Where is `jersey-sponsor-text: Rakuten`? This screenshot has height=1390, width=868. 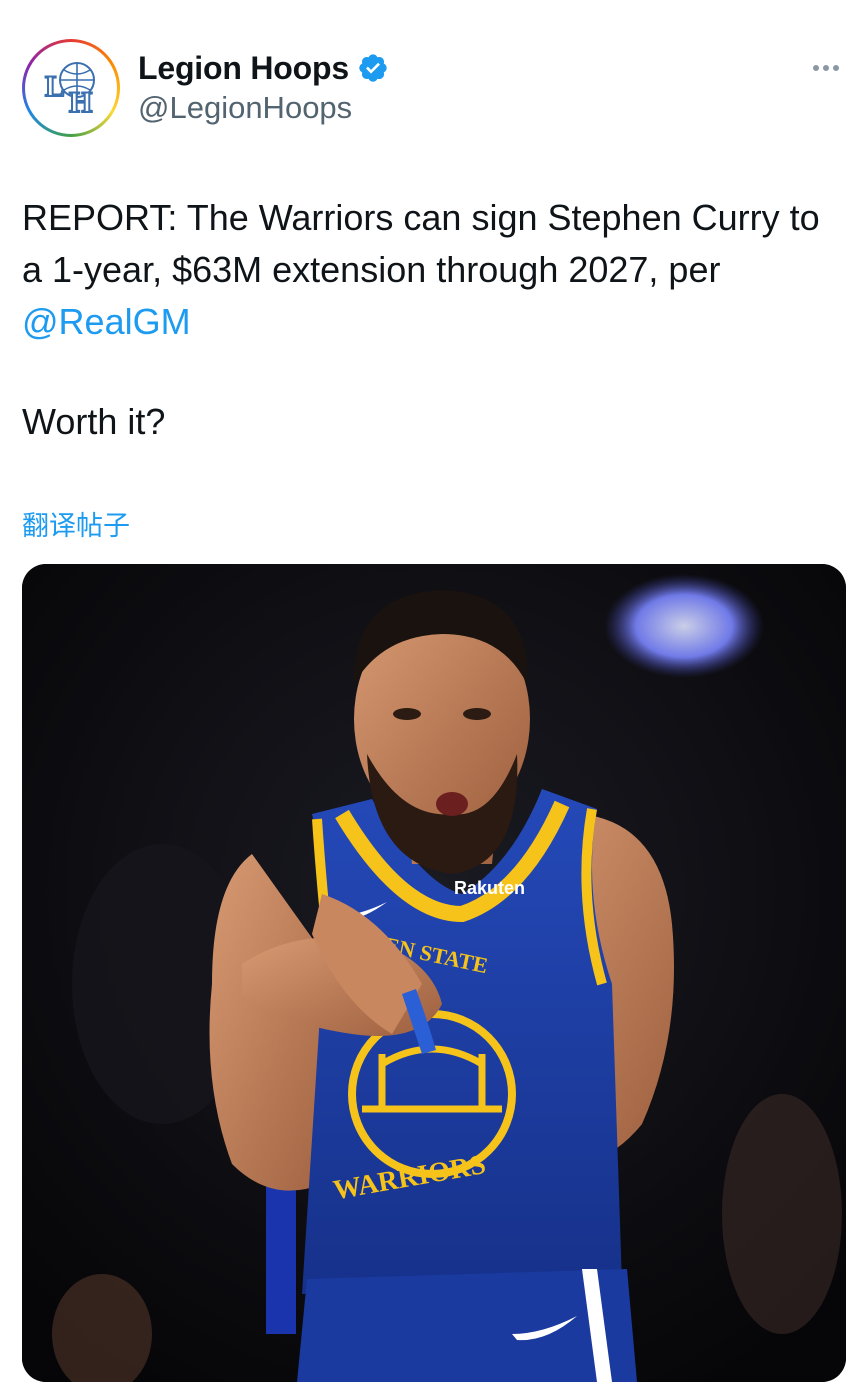
jersey-sponsor-text: Rakuten is located at coordinates (489, 888).